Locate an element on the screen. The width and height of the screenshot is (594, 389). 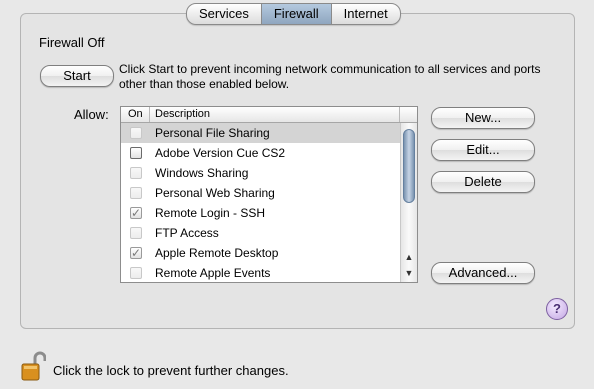
row-label: Adobe Version Cue CS2 is located at coordinates (220, 153).